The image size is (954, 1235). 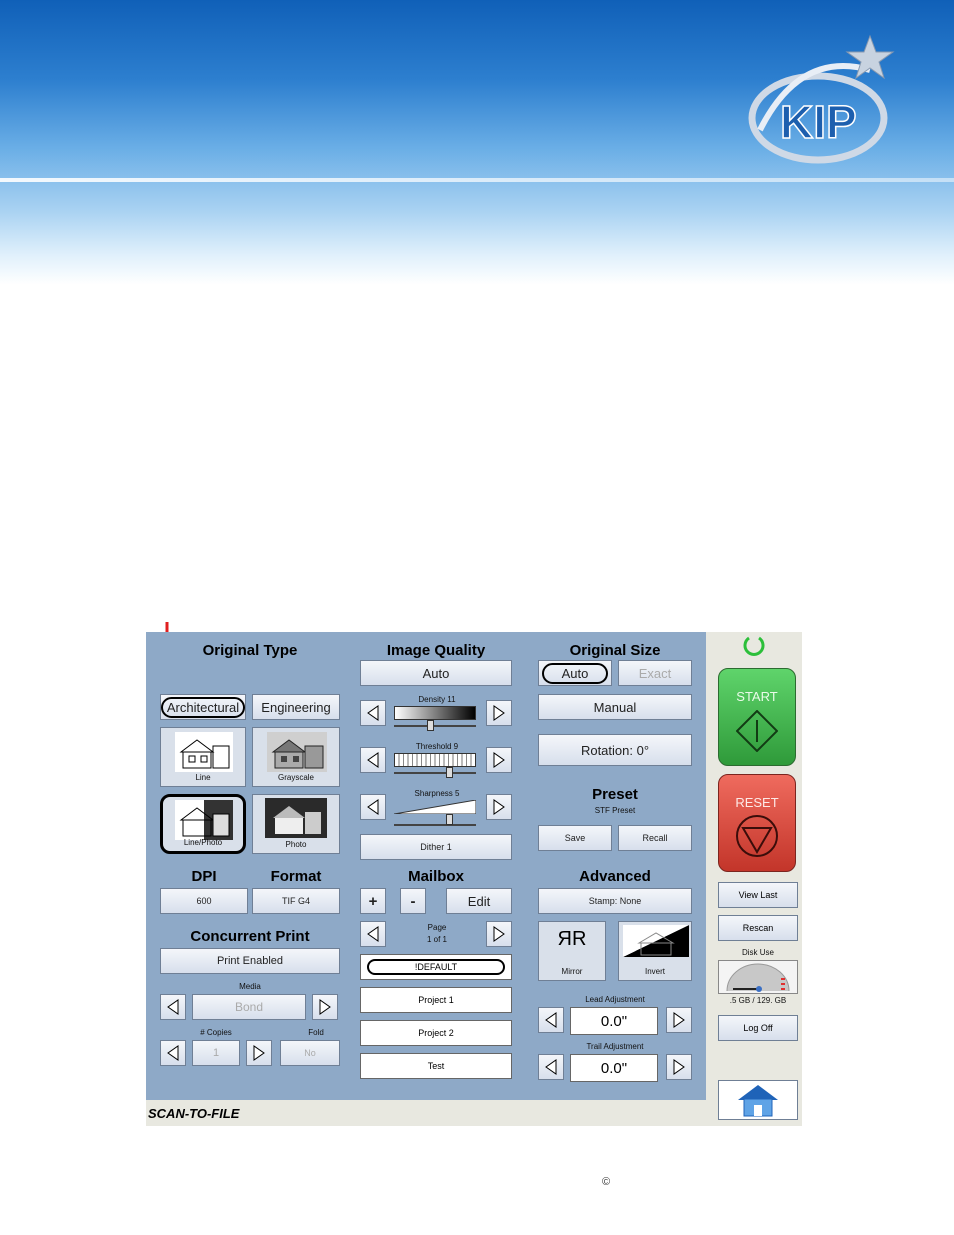 I want to click on dpi-button: 600, so click(x=204, y=901).